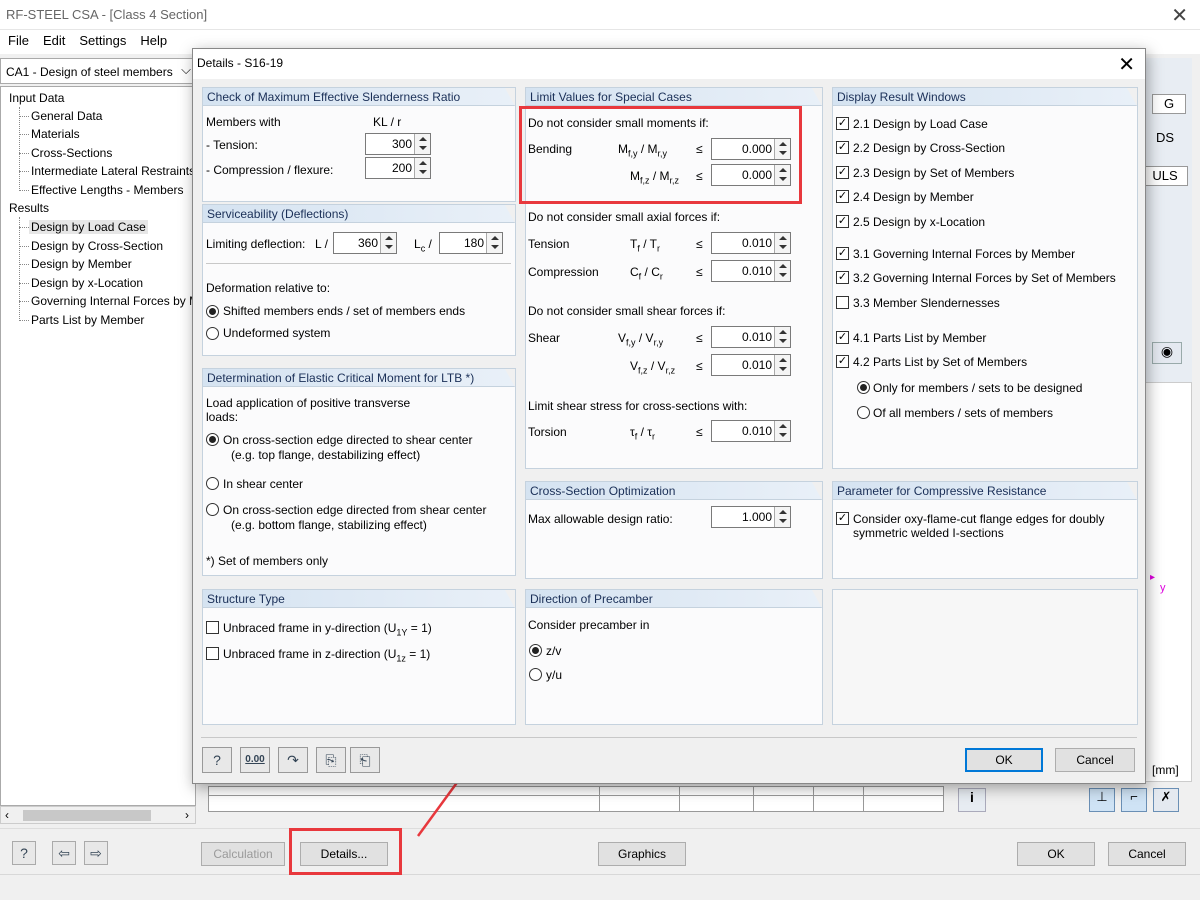 The height and width of the screenshot is (900, 1200). I want to click on checkbox-oxy-flame-cut: ✓, so click(842, 518).